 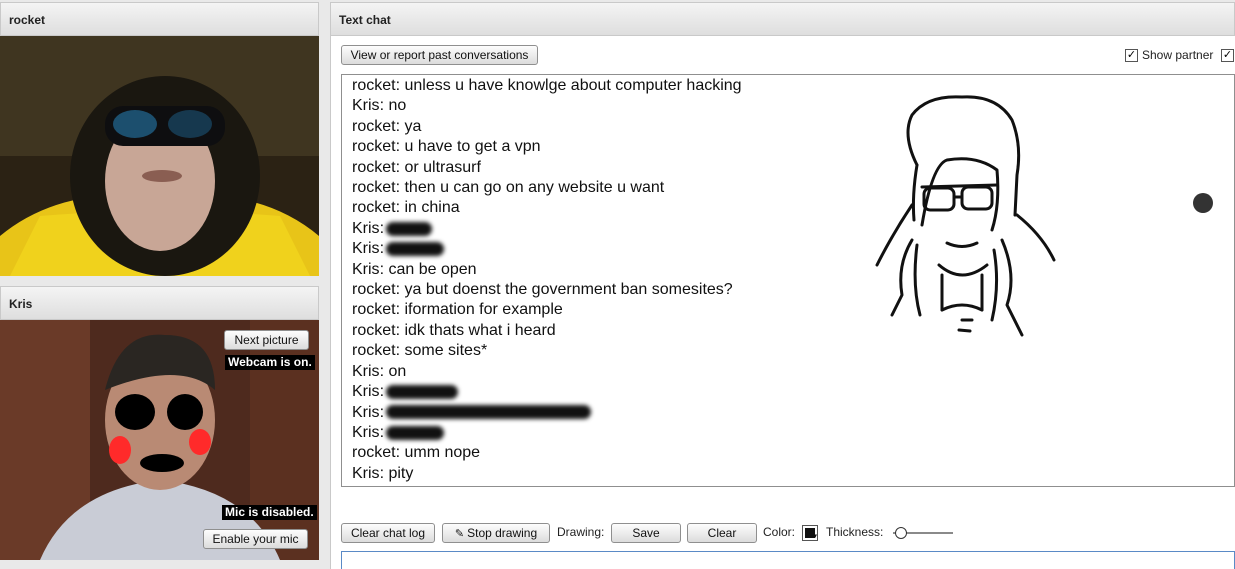 What do you see at coordinates (430, 269) in the screenshot?
I see `message-text: can be open` at bounding box center [430, 269].